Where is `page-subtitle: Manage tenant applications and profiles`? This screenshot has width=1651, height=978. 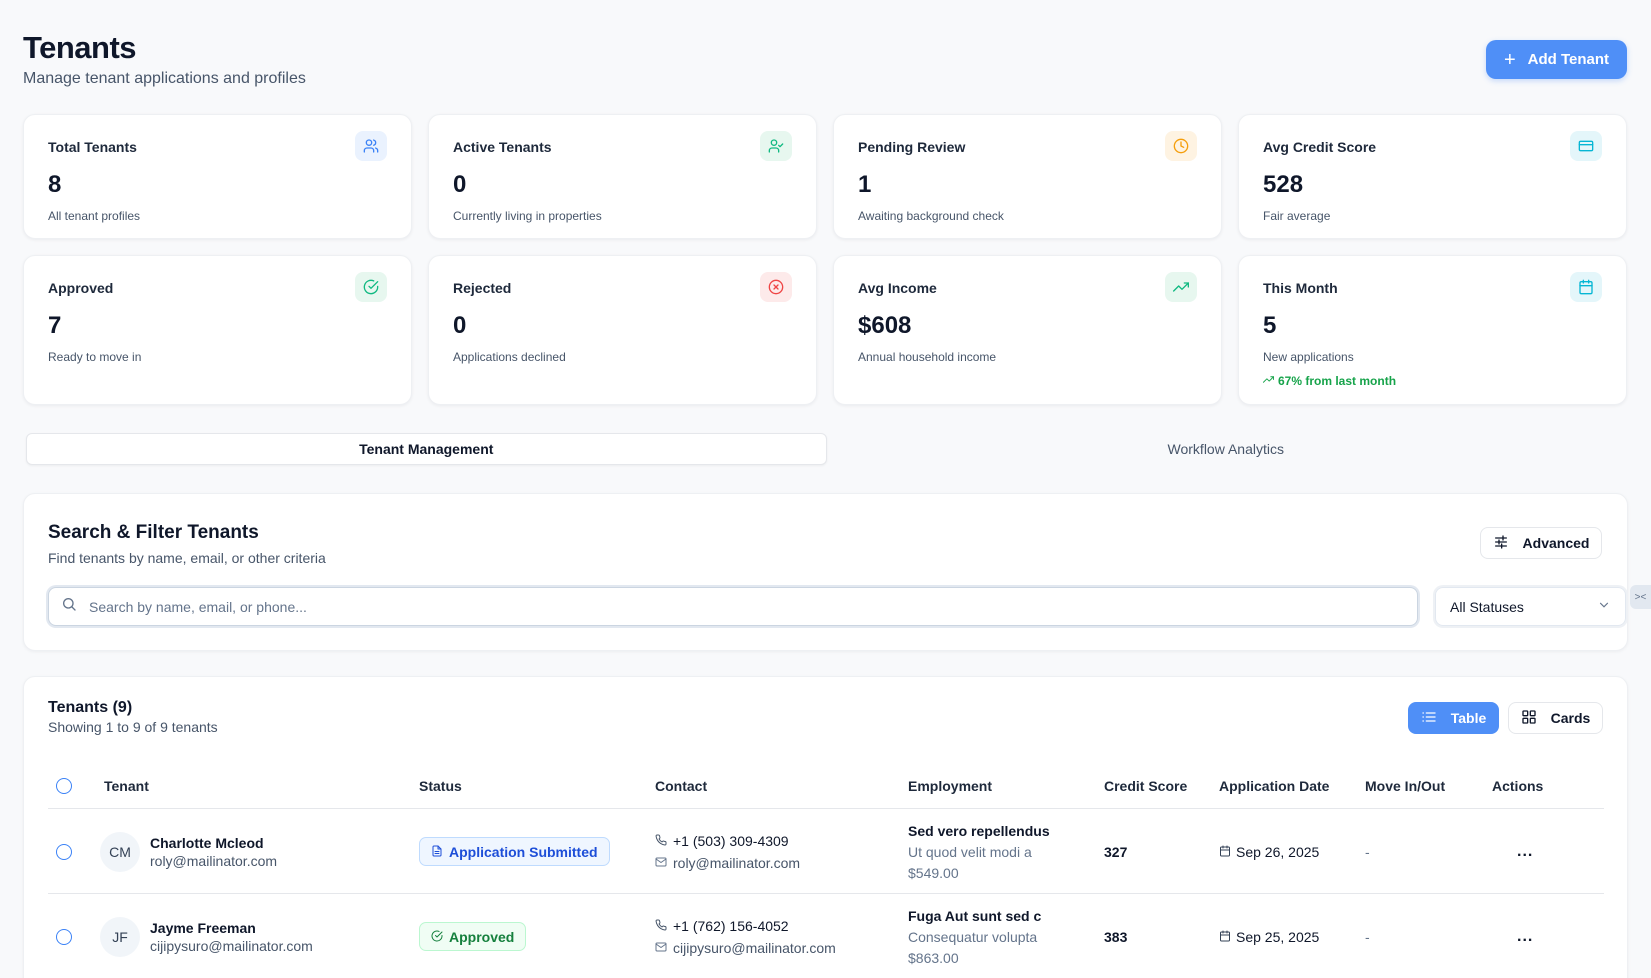 page-subtitle: Manage tenant applications and profiles is located at coordinates (164, 78).